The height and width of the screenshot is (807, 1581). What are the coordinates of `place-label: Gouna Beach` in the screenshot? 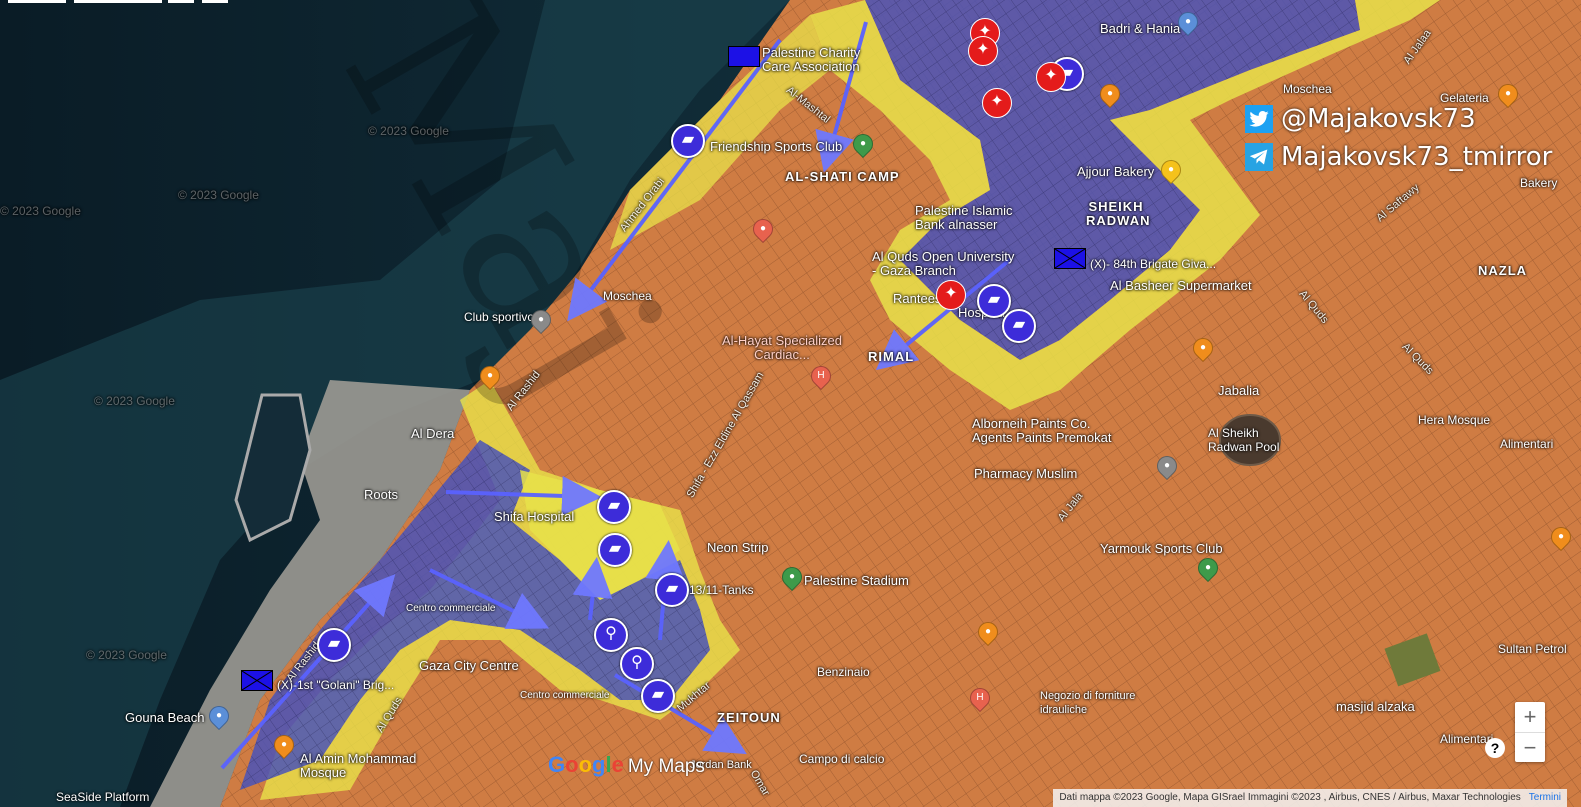 It's located at (165, 717).